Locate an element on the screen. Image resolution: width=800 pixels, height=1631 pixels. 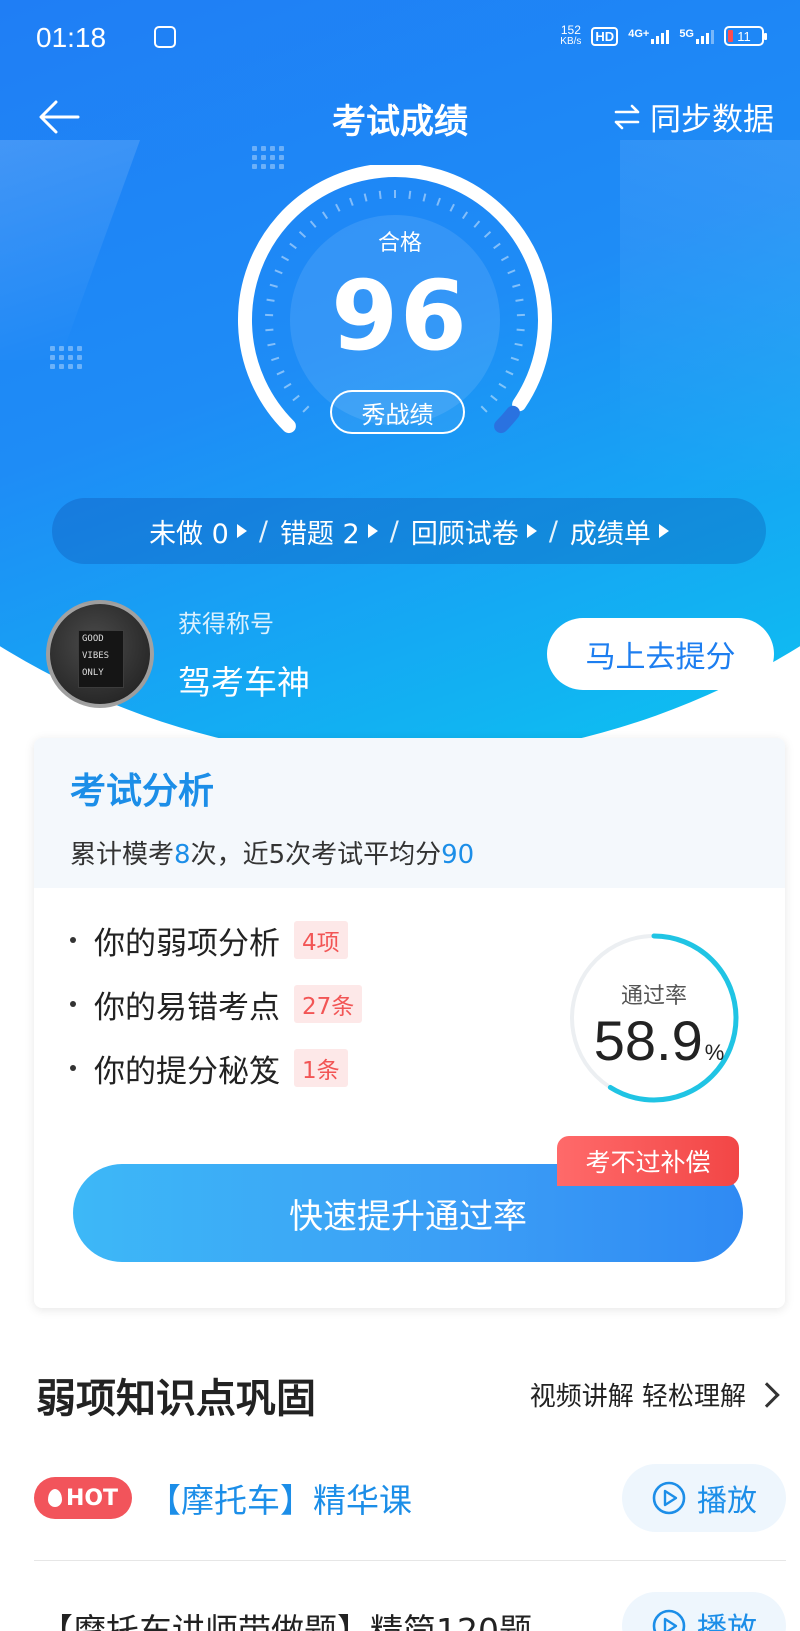
network-speed-unit: KB/s is located at coordinates (571, 41).